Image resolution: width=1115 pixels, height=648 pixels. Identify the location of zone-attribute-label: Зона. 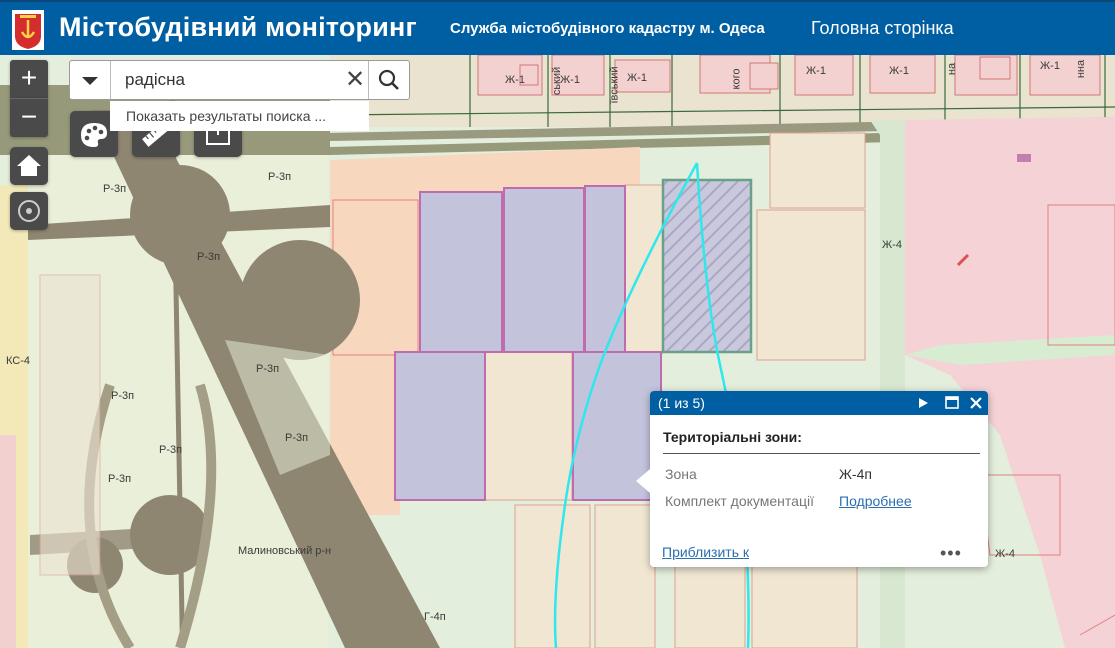
(681, 474).